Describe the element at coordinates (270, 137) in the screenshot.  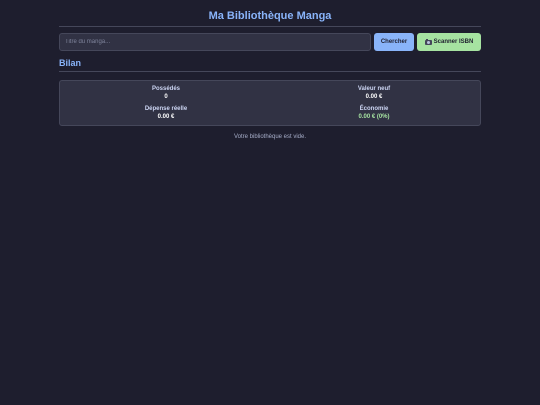
I see `empty-library-message: Votre bibliothèque est vide.` at that location.